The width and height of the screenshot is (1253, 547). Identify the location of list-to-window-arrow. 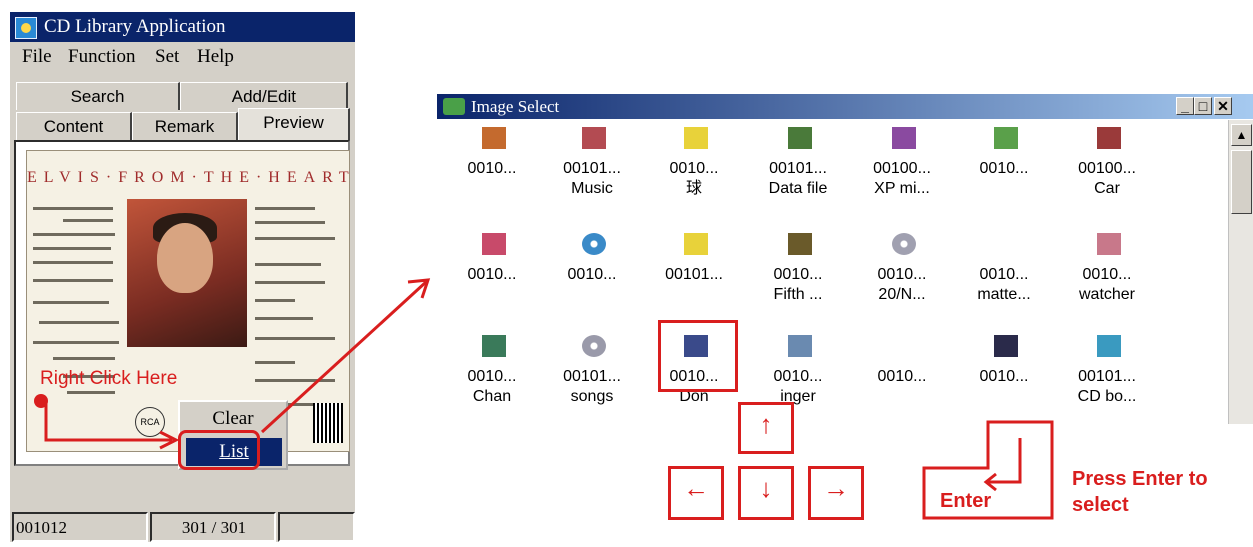
(344, 357).